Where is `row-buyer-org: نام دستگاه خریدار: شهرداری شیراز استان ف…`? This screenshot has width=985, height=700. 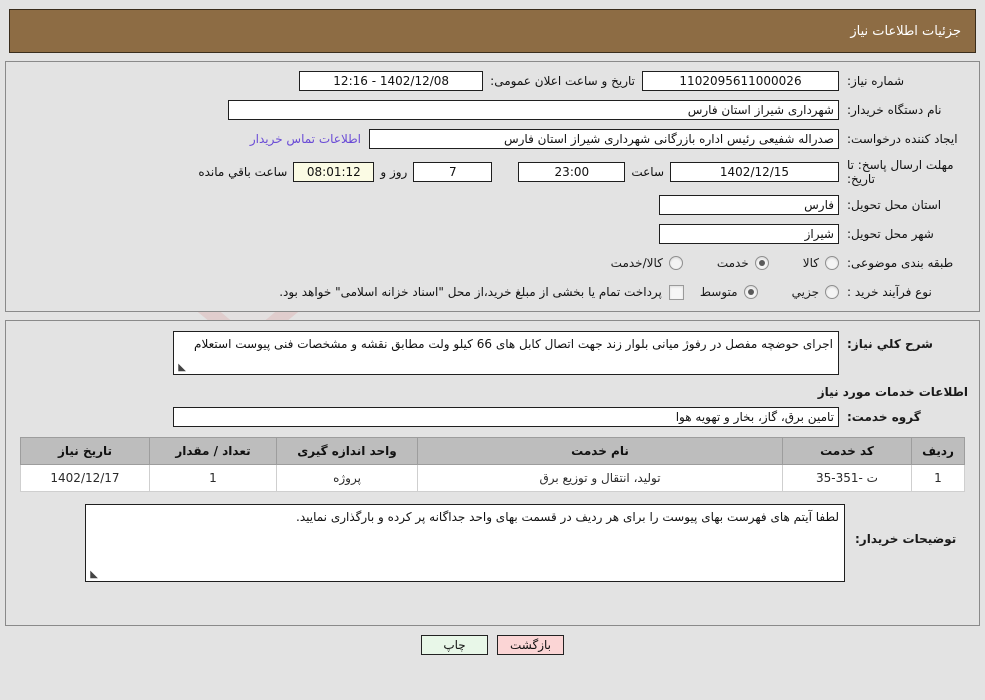 row-buyer-org: نام دستگاه خریدار: شهرداری شیراز استان ف… is located at coordinates (492, 110).